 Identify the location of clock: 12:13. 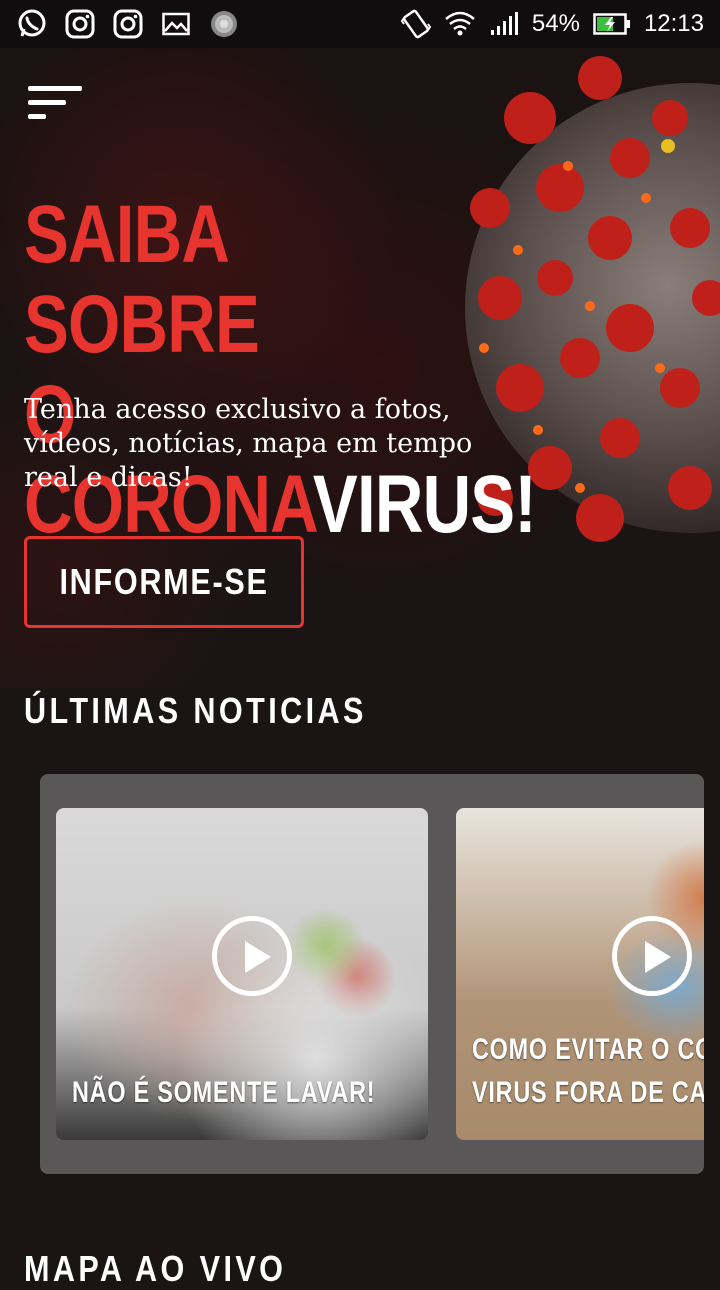
(673, 23).